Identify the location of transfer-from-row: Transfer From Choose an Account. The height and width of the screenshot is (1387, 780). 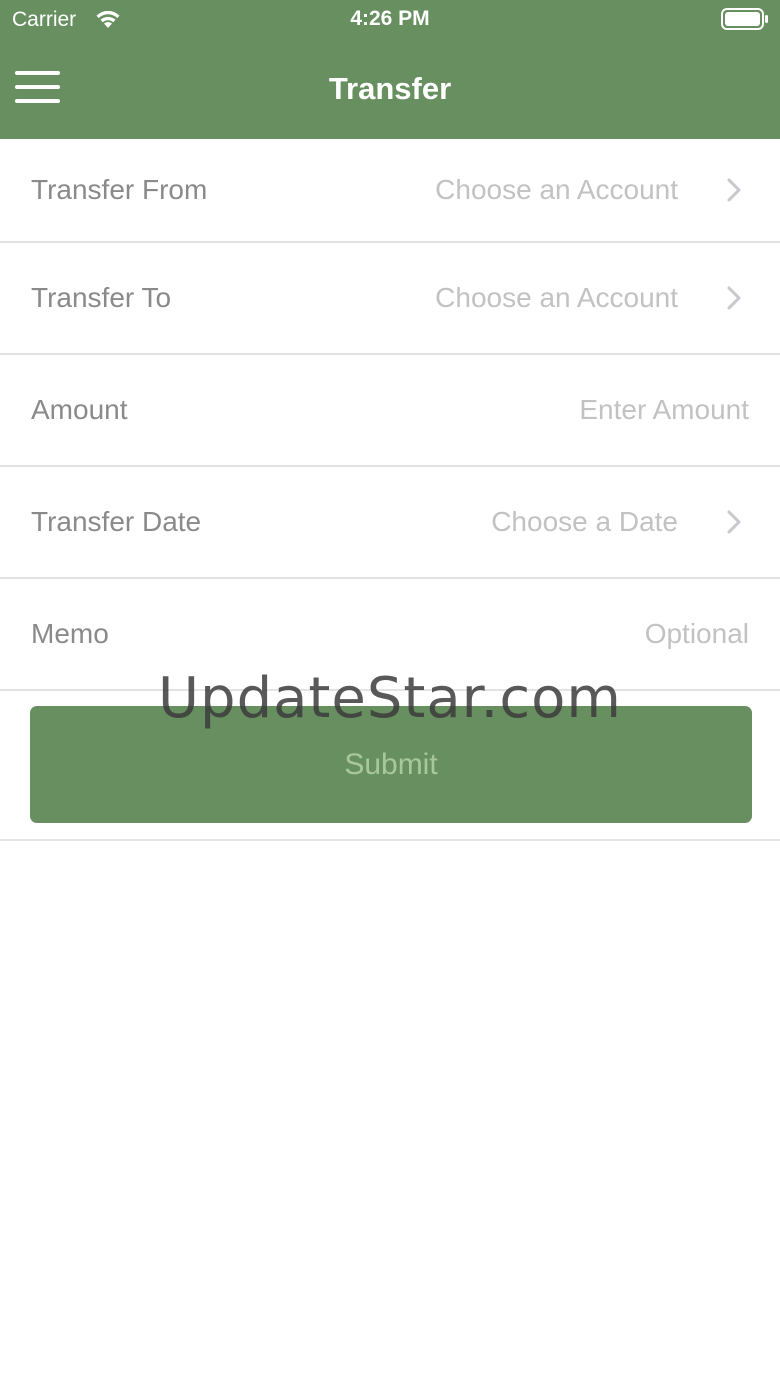
(390, 191).